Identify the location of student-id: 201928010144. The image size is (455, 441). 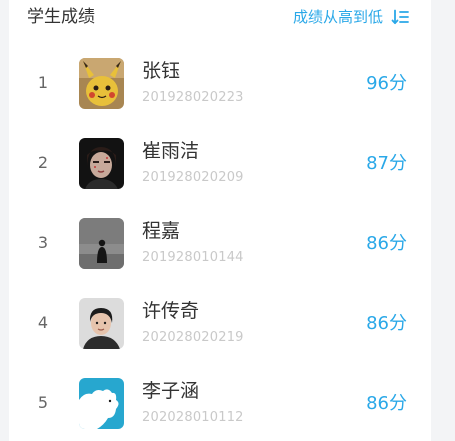
(193, 257).